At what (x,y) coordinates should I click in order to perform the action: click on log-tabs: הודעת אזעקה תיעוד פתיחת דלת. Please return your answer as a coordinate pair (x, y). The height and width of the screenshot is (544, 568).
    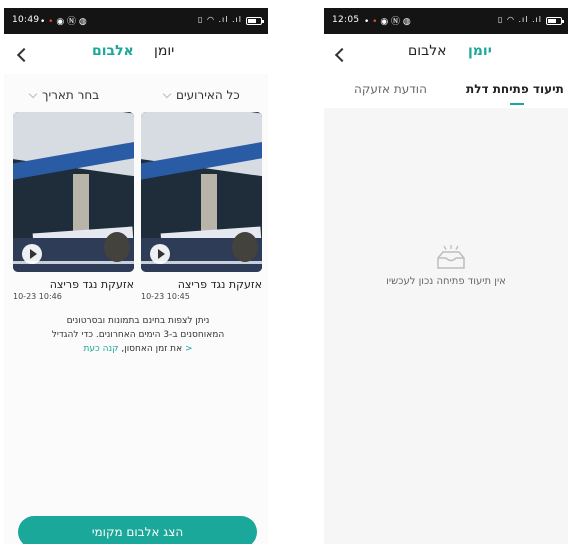
    Looking at the image, I should click on (446, 91).